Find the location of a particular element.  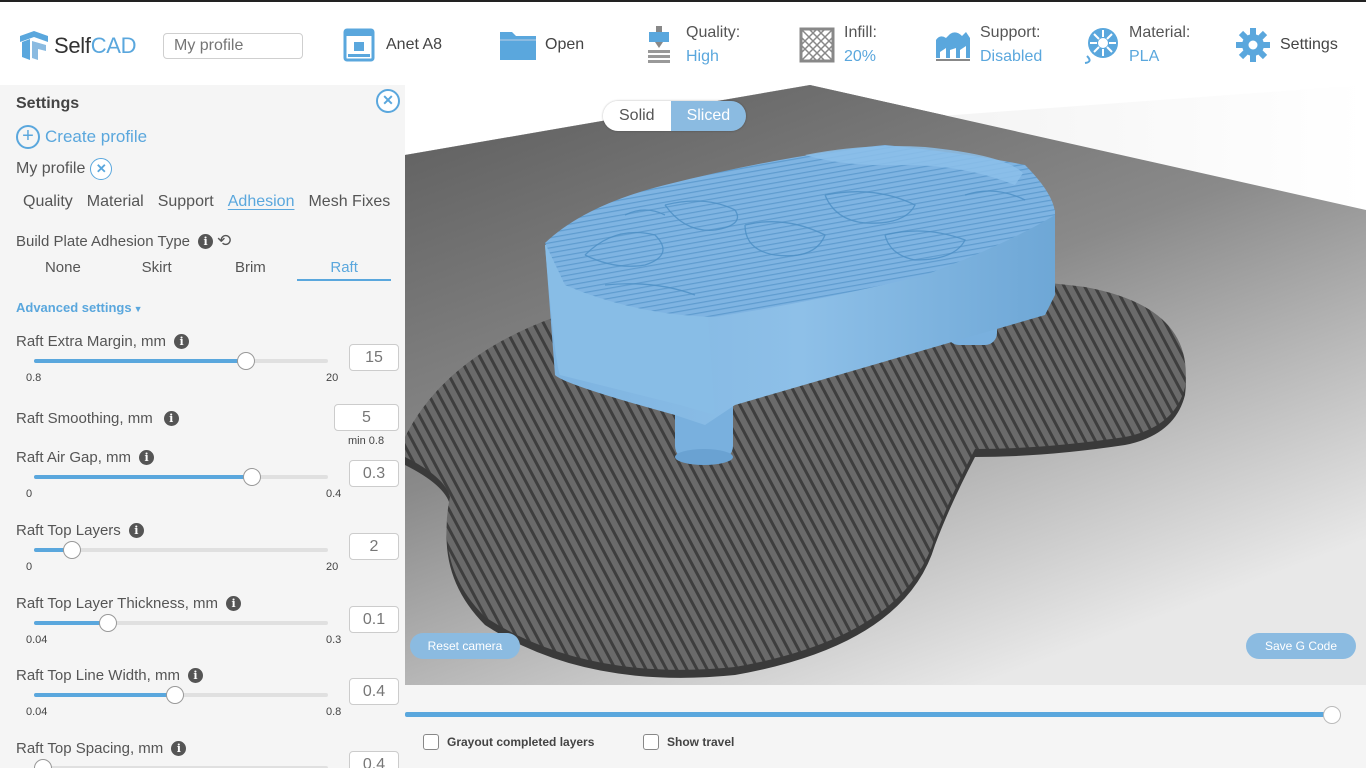

adhesion-type-options: None Skirt Brim Raft is located at coordinates (203, 270).